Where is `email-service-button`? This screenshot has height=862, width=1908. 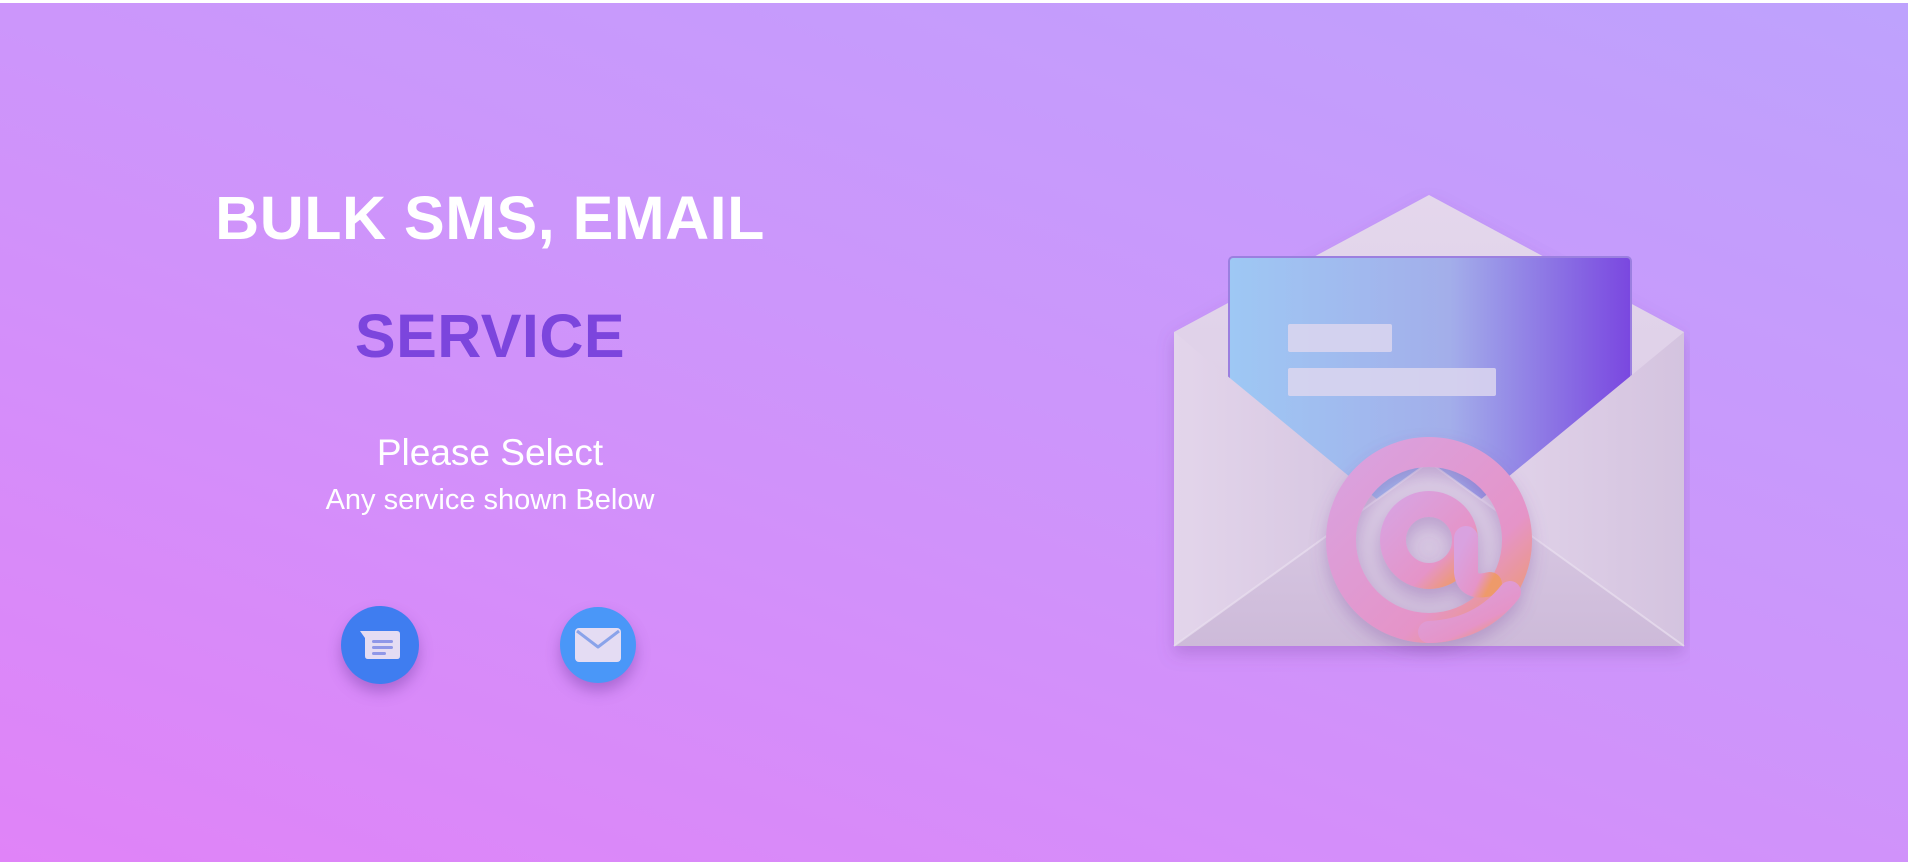 email-service-button is located at coordinates (598, 645).